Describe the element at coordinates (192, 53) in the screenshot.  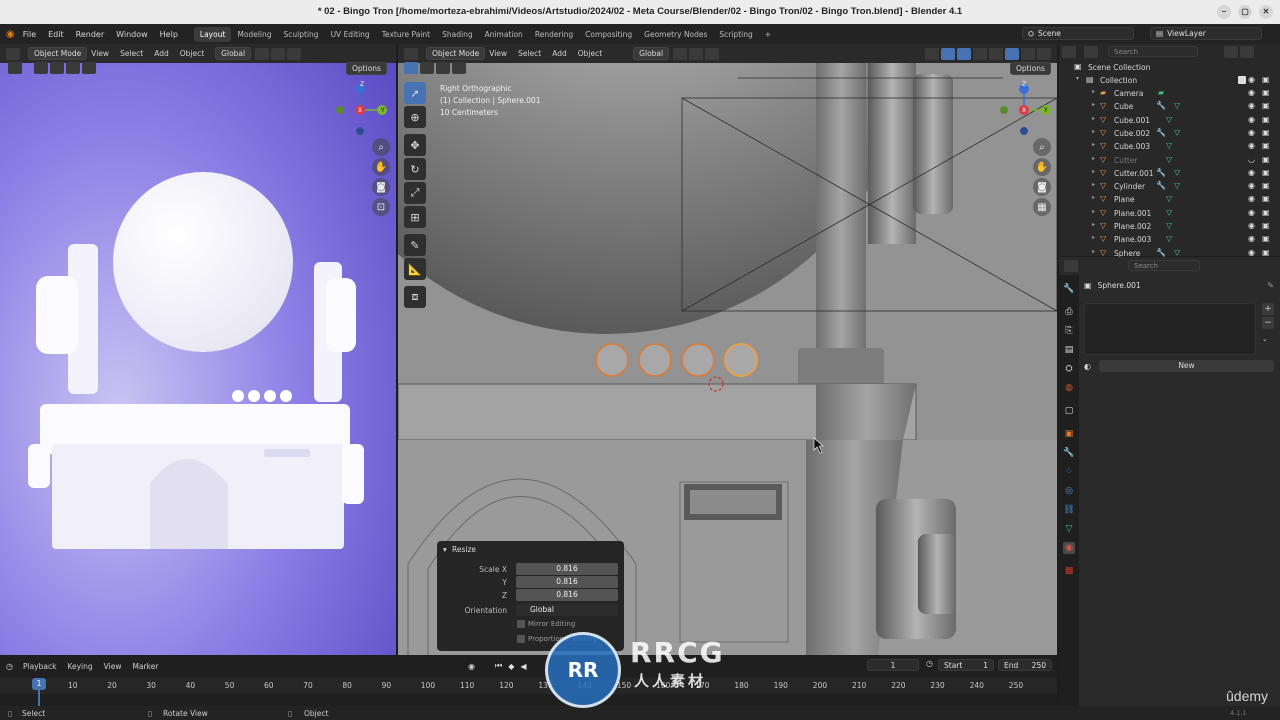
I see `left-menu-object: Object` at that location.